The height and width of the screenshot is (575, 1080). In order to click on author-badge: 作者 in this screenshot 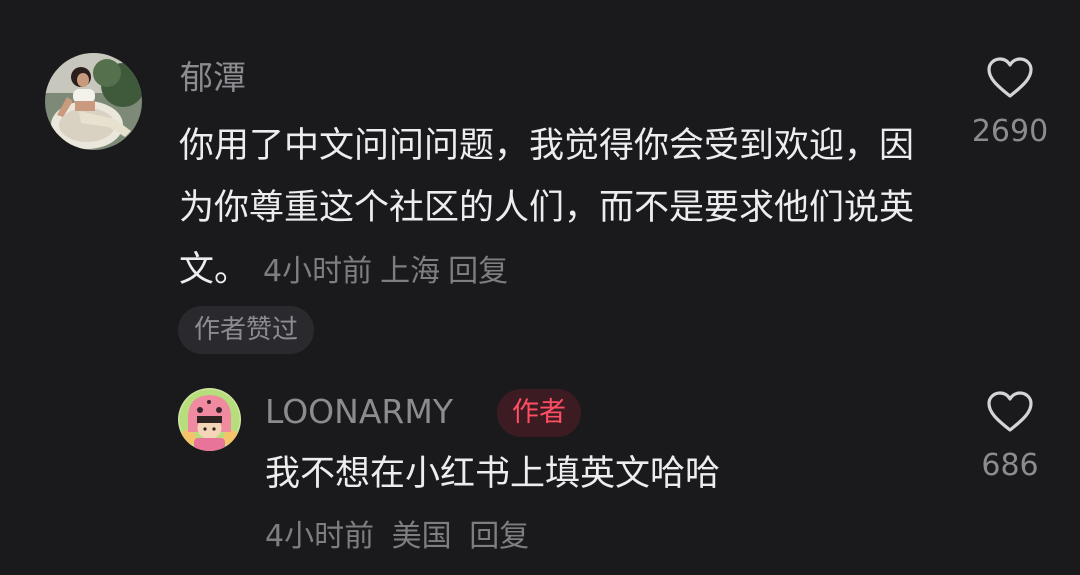, I will do `click(539, 413)`.